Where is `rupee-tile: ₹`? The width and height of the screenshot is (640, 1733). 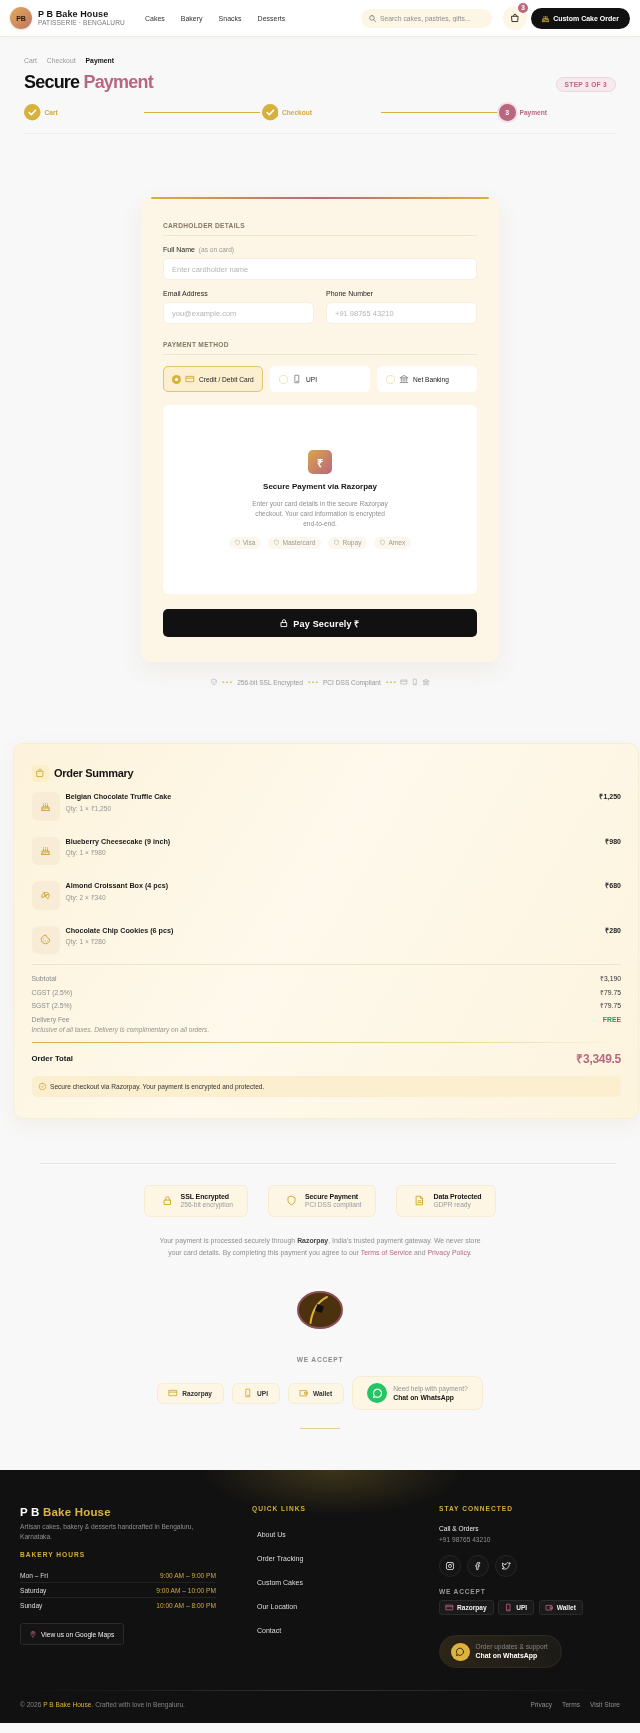
rupee-tile: ₹ is located at coordinates (320, 462).